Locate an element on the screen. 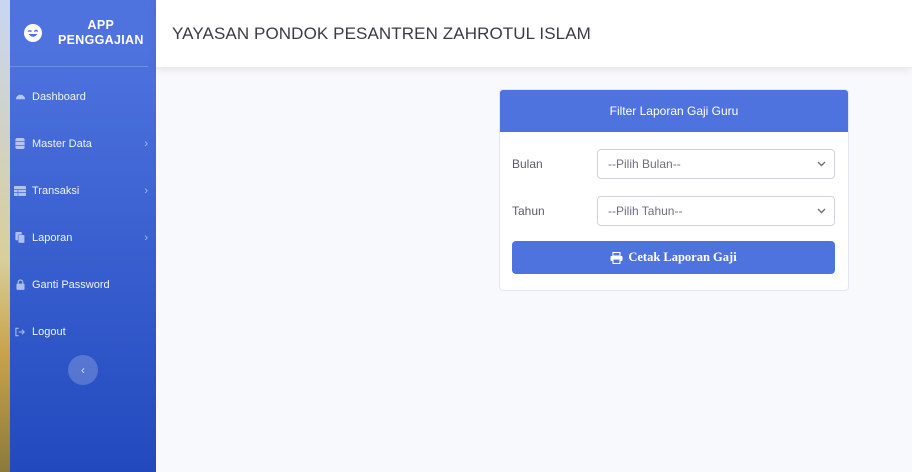  tahun-select: --Pilih Tahun-- is located at coordinates (716, 211).